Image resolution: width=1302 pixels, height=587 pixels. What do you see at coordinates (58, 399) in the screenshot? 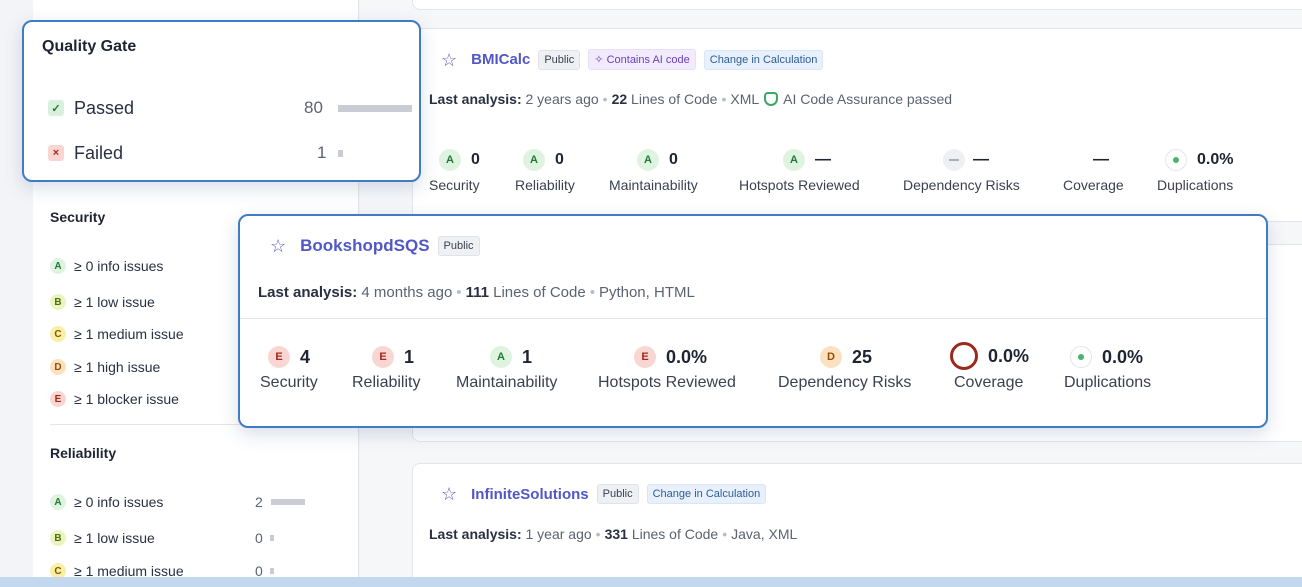
I see `rating-e-icon: E` at bounding box center [58, 399].